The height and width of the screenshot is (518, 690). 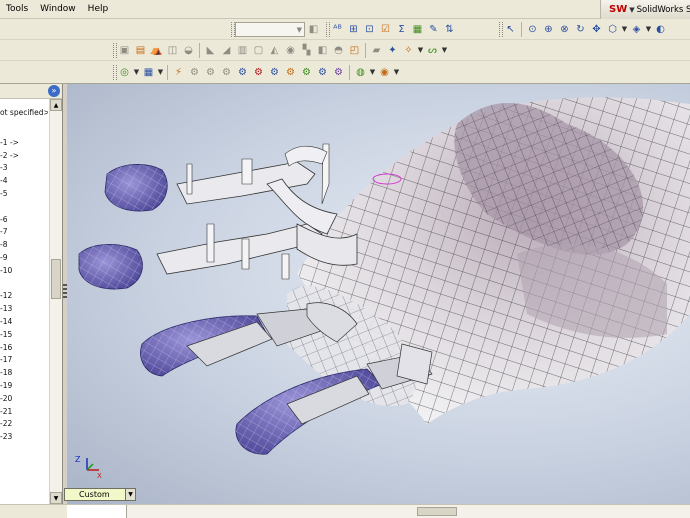 What do you see at coordinates (564, 29) in the screenshot?
I see `zoom-in-icon: ⊗` at bounding box center [564, 29].